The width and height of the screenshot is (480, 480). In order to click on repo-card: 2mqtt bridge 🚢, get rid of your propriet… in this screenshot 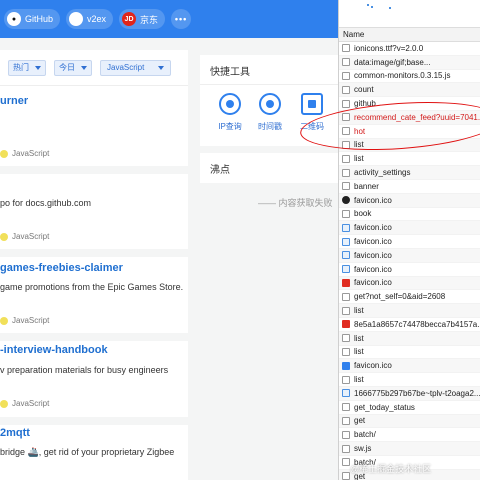, I will do `click(94, 452)`.